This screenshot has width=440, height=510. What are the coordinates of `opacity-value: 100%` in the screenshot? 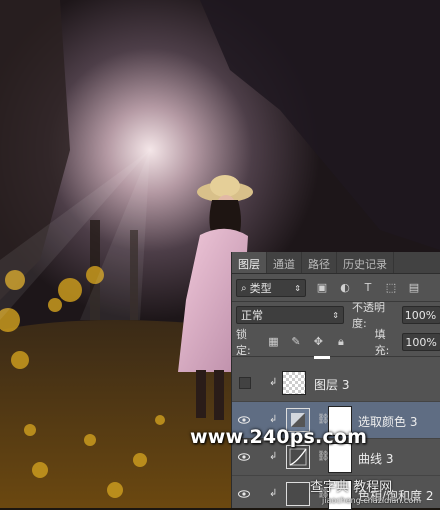 It's located at (420, 315).